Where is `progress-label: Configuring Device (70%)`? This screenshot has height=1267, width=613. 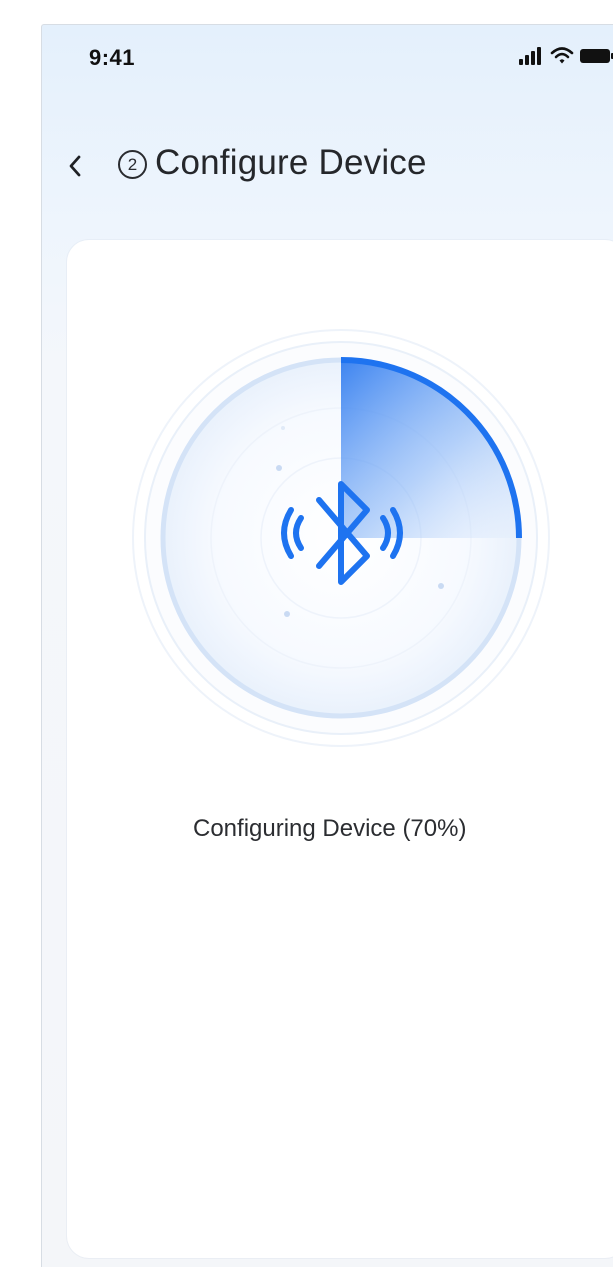 progress-label: Configuring Device (70%) is located at coordinates (330, 828).